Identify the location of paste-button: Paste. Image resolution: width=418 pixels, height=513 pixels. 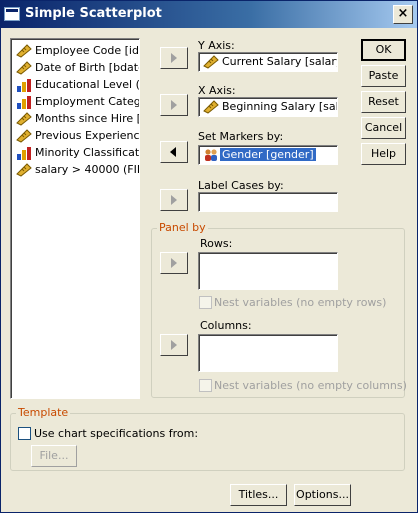
(383, 76).